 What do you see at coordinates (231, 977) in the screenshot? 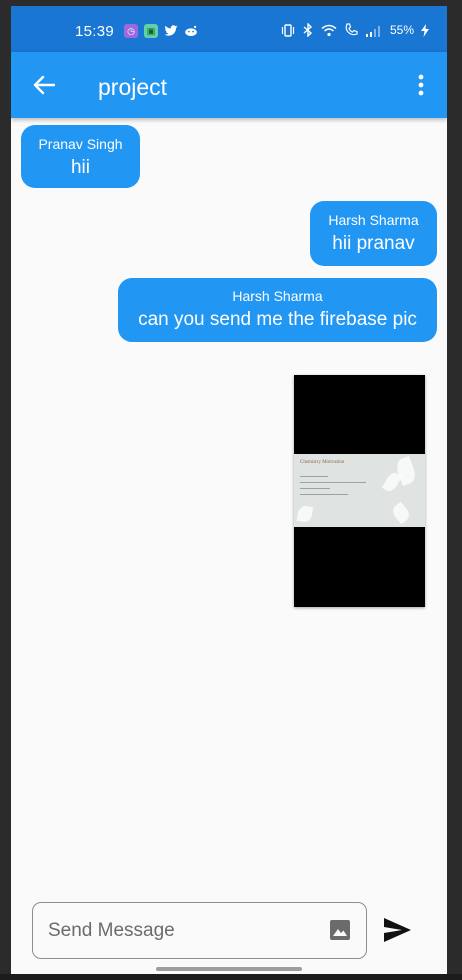
I see `device-frame-bottom` at bounding box center [231, 977].